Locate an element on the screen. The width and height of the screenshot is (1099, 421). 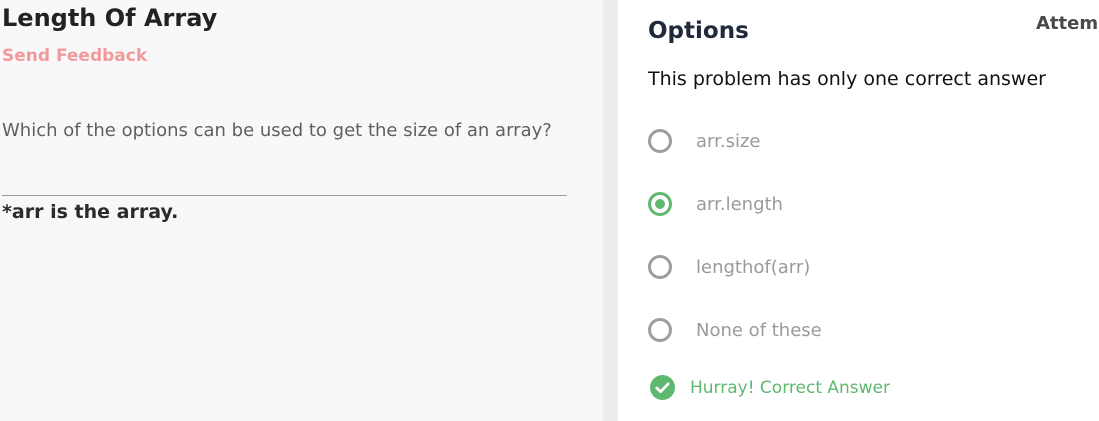
option-label: lengthof(arr) is located at coordinates (753, 267).